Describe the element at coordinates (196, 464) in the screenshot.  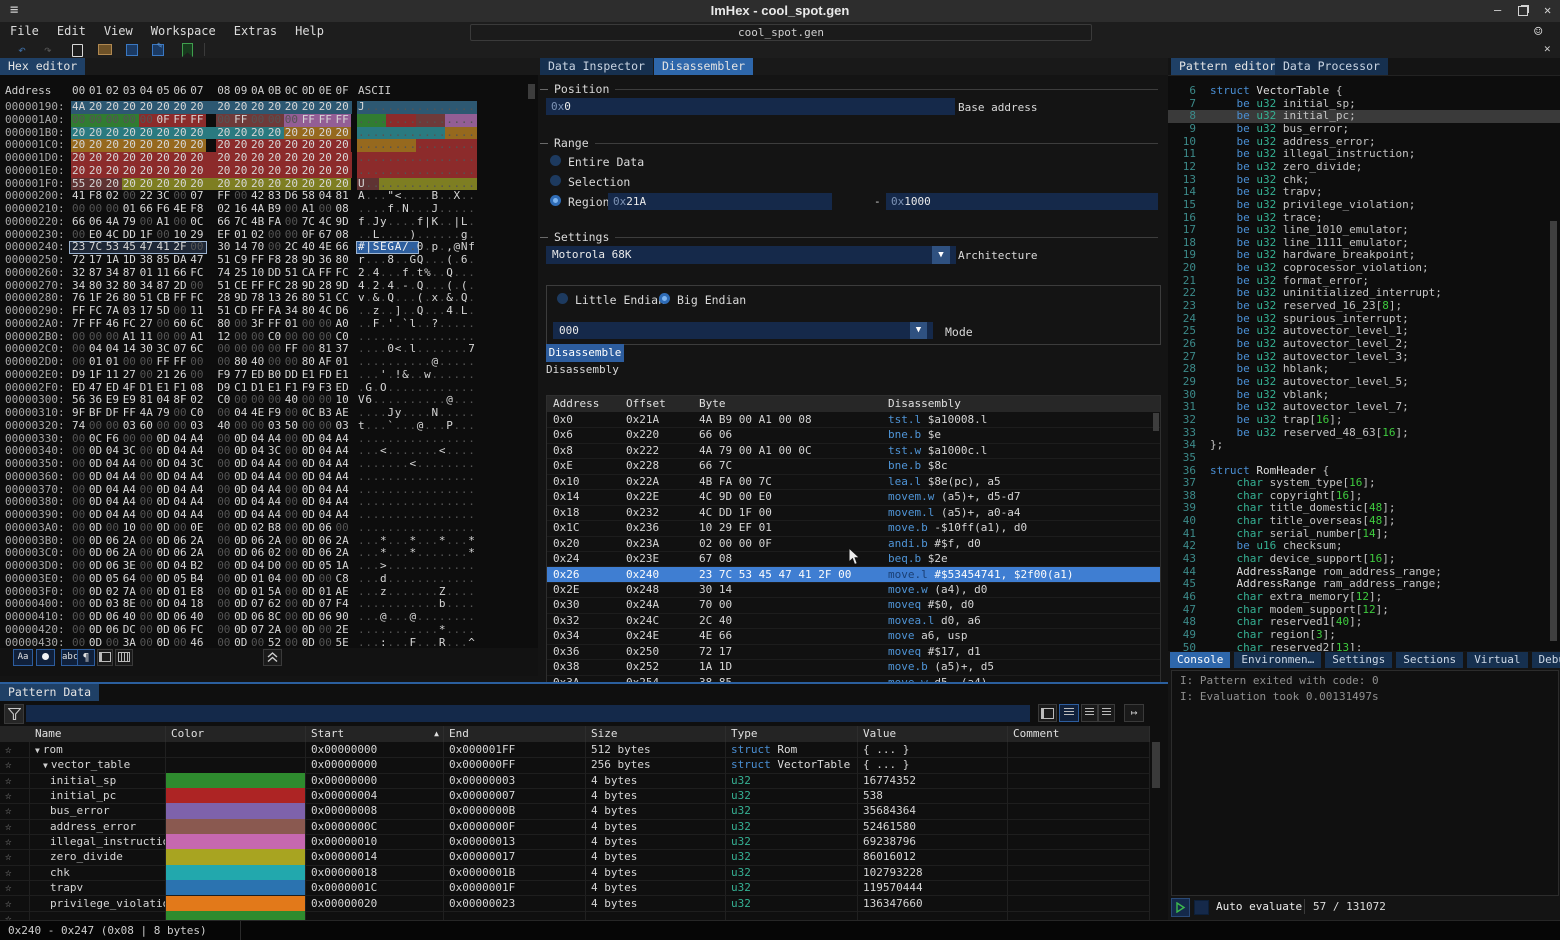
I see `hex-byte: 3C` at that location.